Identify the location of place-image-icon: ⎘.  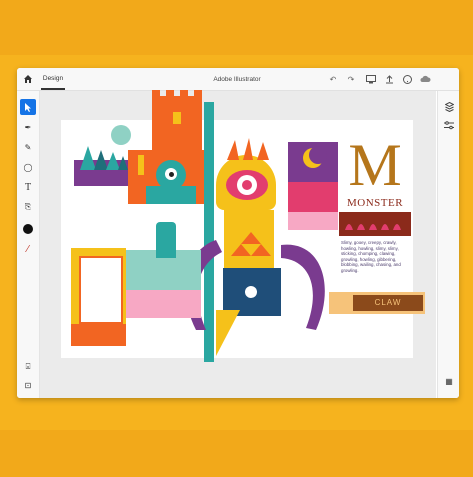
(28, 206).